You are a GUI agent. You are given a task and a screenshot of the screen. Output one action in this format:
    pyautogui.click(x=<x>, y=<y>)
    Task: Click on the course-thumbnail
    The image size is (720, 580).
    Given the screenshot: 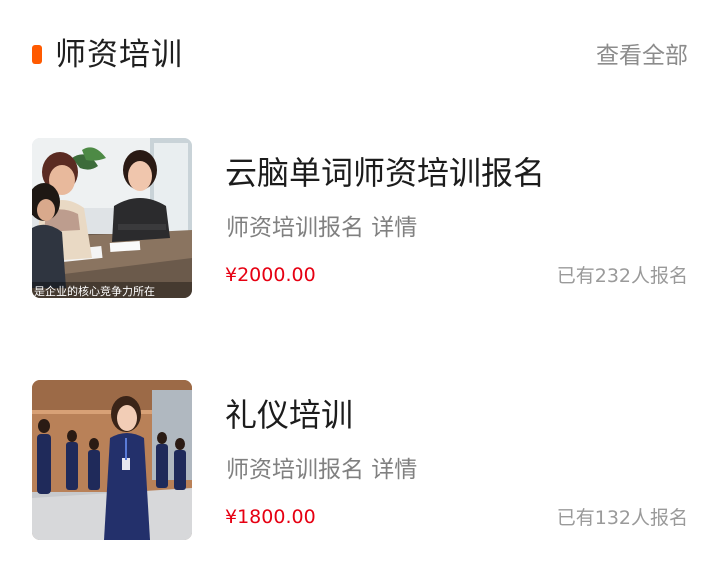 What is the action you would take?
    pyautogui.click(x=112, y=460)
    